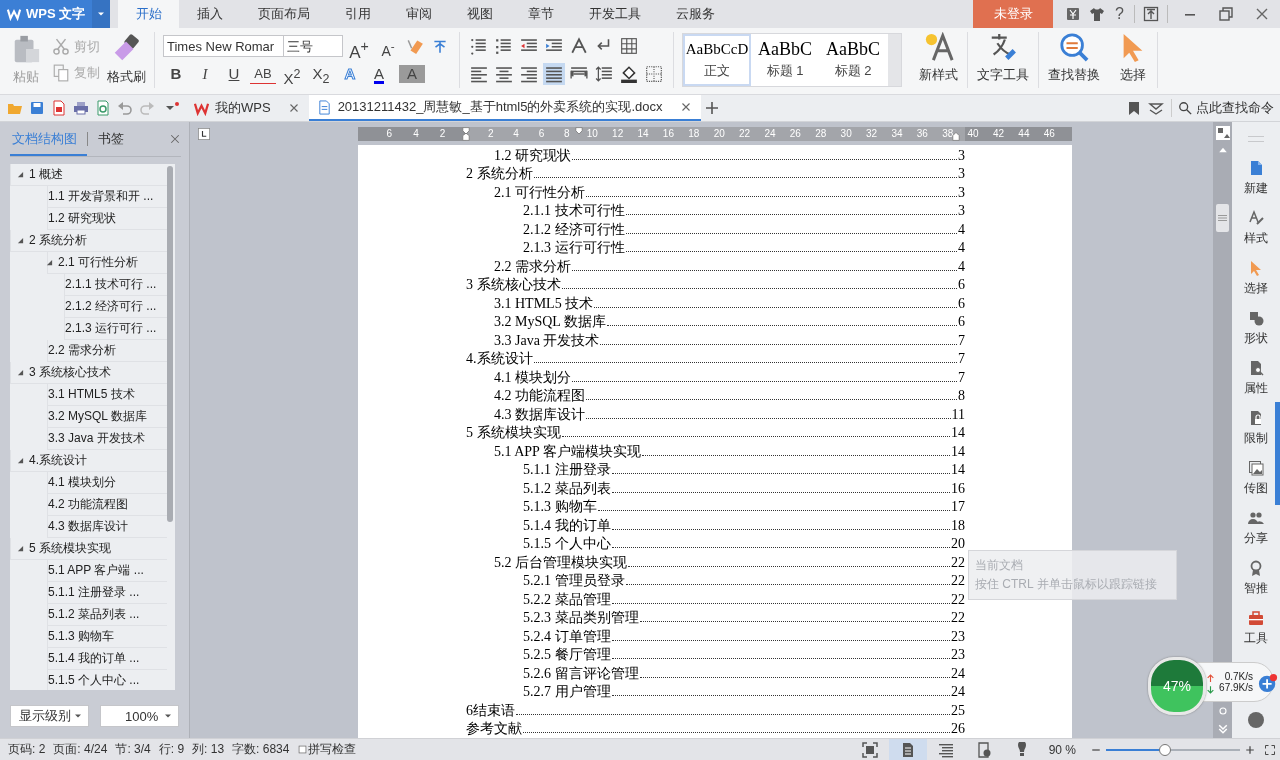  What do you see at coordinates (247, 108) in the screenshot?
I see `document-tab: 我的WPS` at bounding box center [247, 108].